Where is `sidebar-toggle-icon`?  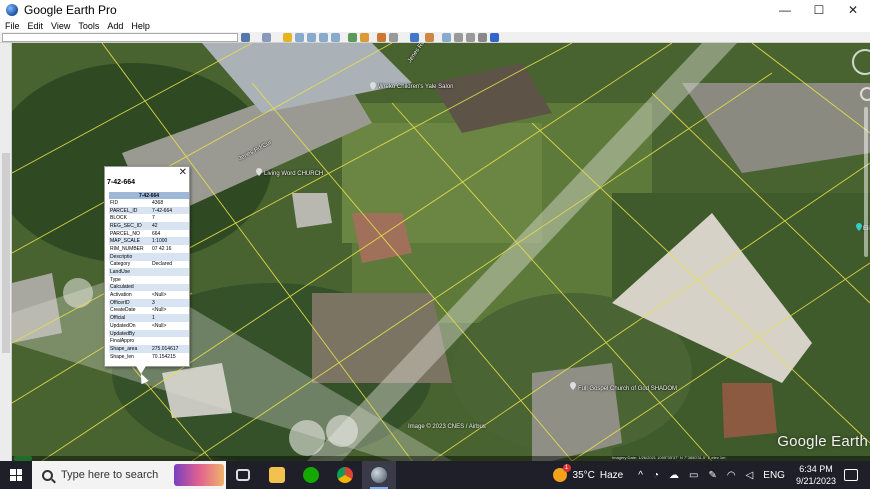 sidebar-toggle-icon is located at coordinates (266, 37).